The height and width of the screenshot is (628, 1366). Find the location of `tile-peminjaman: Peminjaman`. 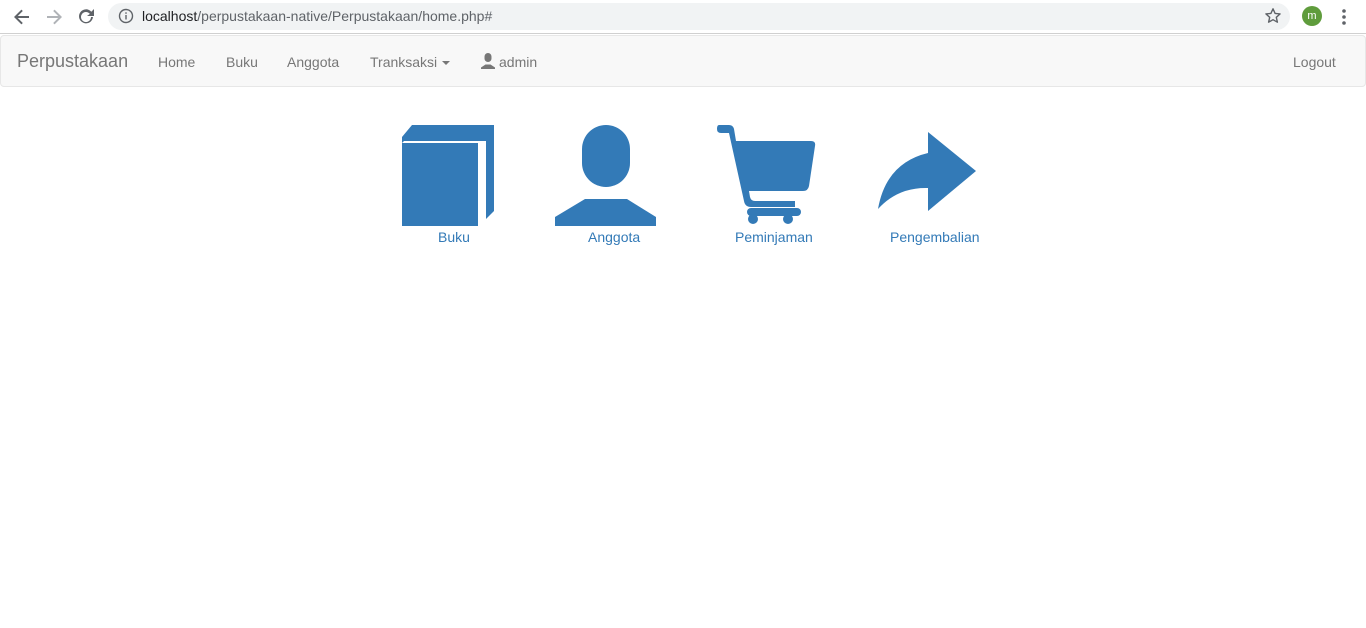

tile-peminjaman: Peminjaman is located at coordinates (767, 187).